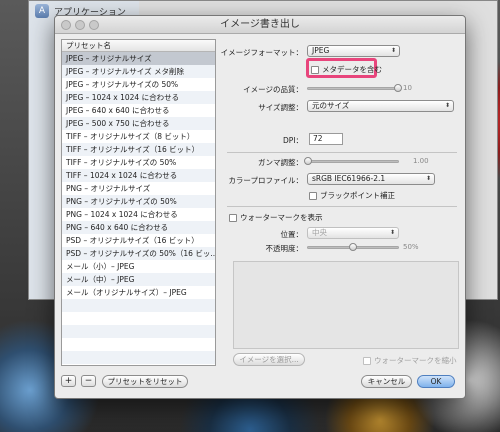  What do you see at coordinates (380, 106) in the screenshot?
I see `size-select: 元のサイズ ⬍` at bounding box center [380, 106].